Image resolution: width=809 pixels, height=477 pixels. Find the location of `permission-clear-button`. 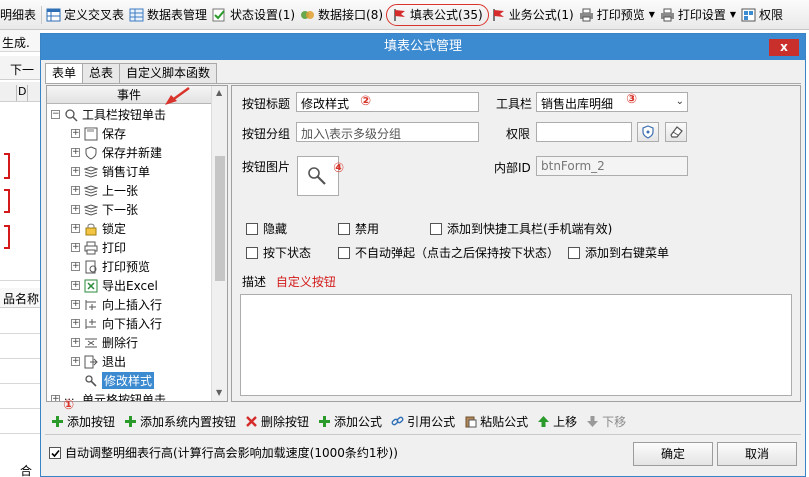

permission-clear-button is located at coordinates (676, 132).